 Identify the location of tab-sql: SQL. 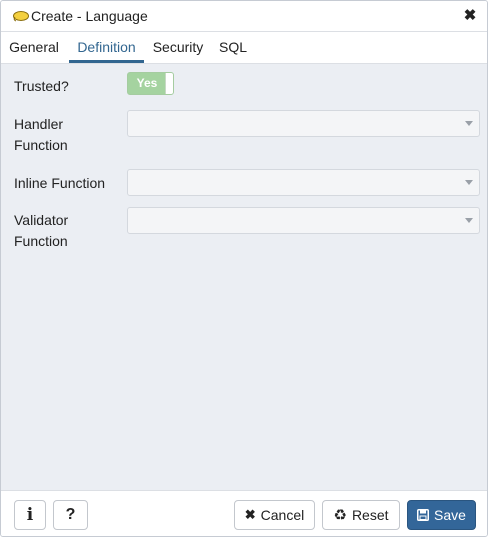
(233, 47).